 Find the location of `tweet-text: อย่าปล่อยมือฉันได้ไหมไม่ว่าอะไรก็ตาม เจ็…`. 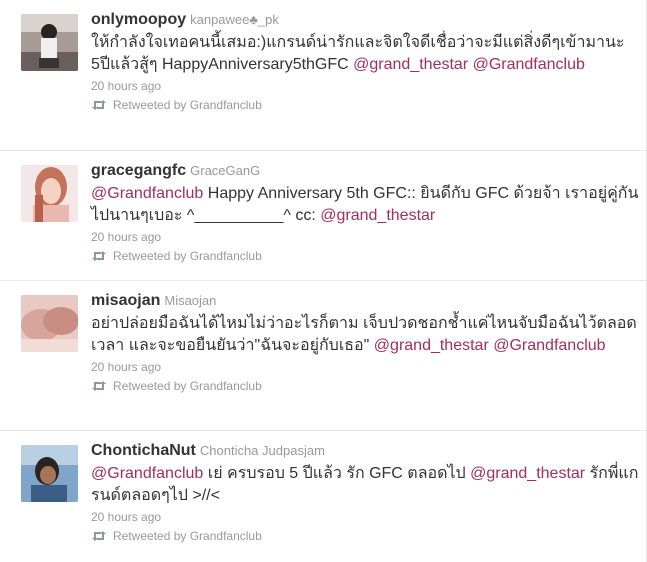

tweet-text: อย่าปล่อยมือฉันได้ไหมไม่ว่าอะไรก็ตาม เจ็… is located at coordinates (365, 335).